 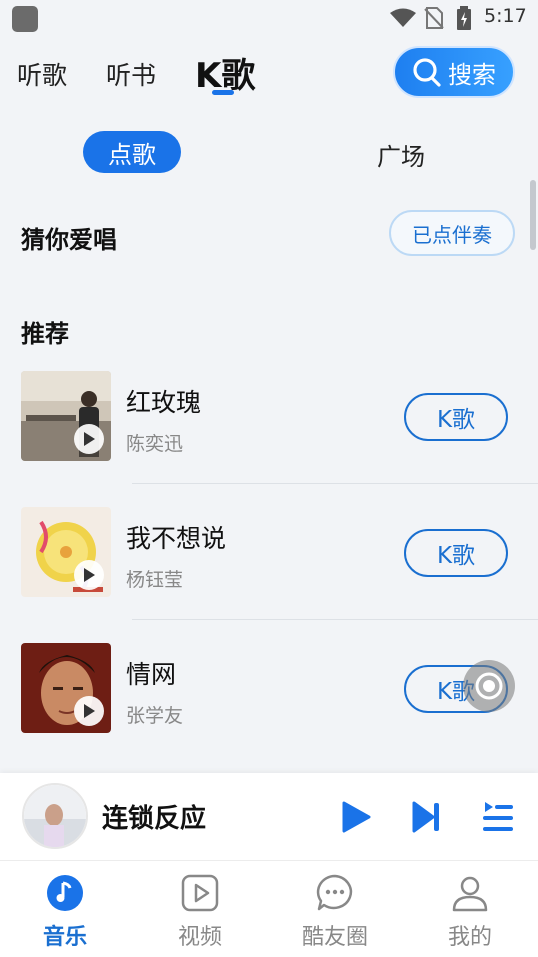 What do you see at coordinates (151, 674) in the screenshot?
I see `song-title: 情网` at bounding box center [151, 674].